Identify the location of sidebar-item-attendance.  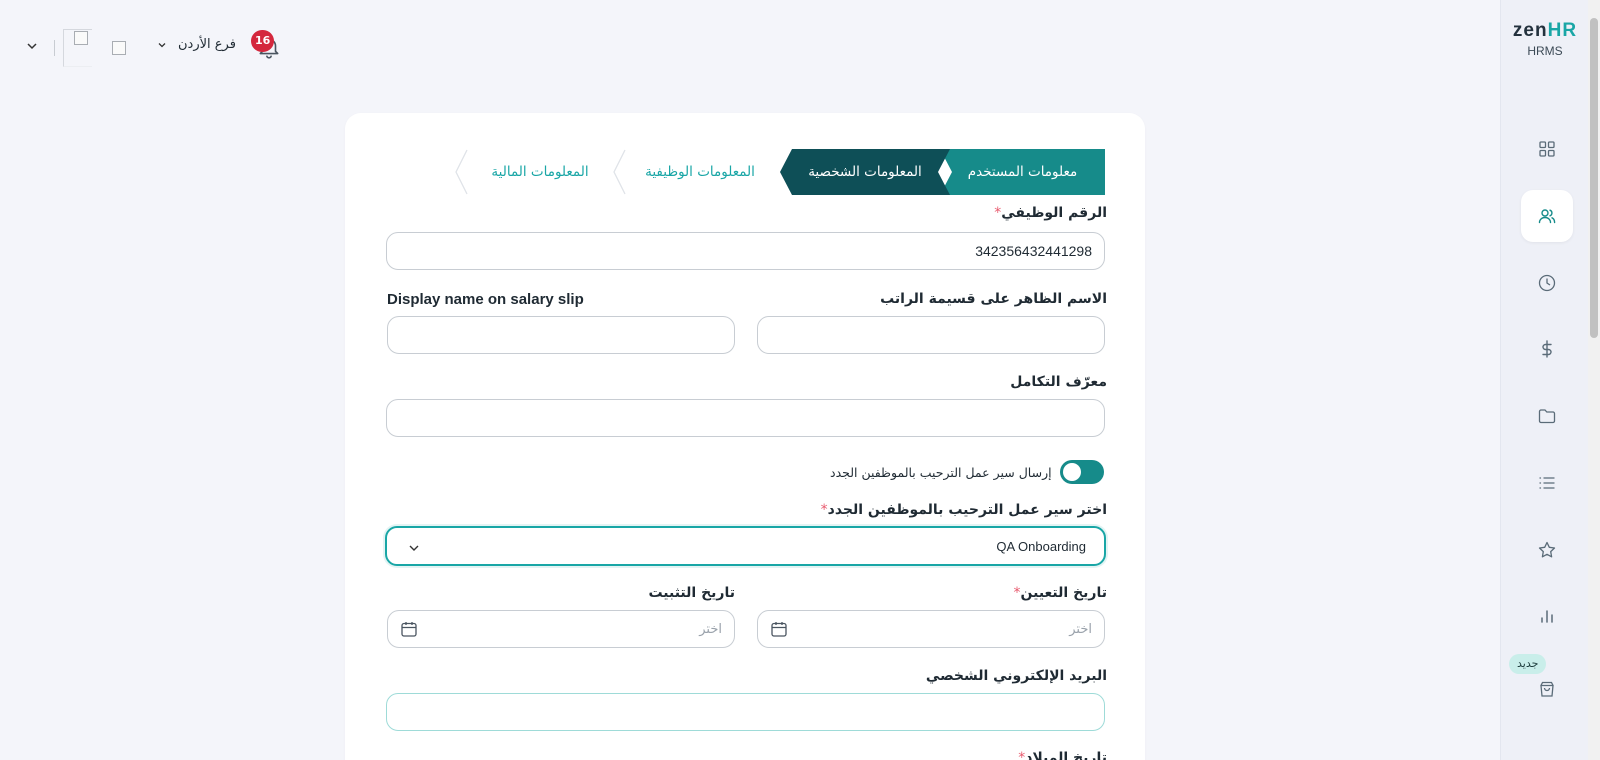
(1547, 283).